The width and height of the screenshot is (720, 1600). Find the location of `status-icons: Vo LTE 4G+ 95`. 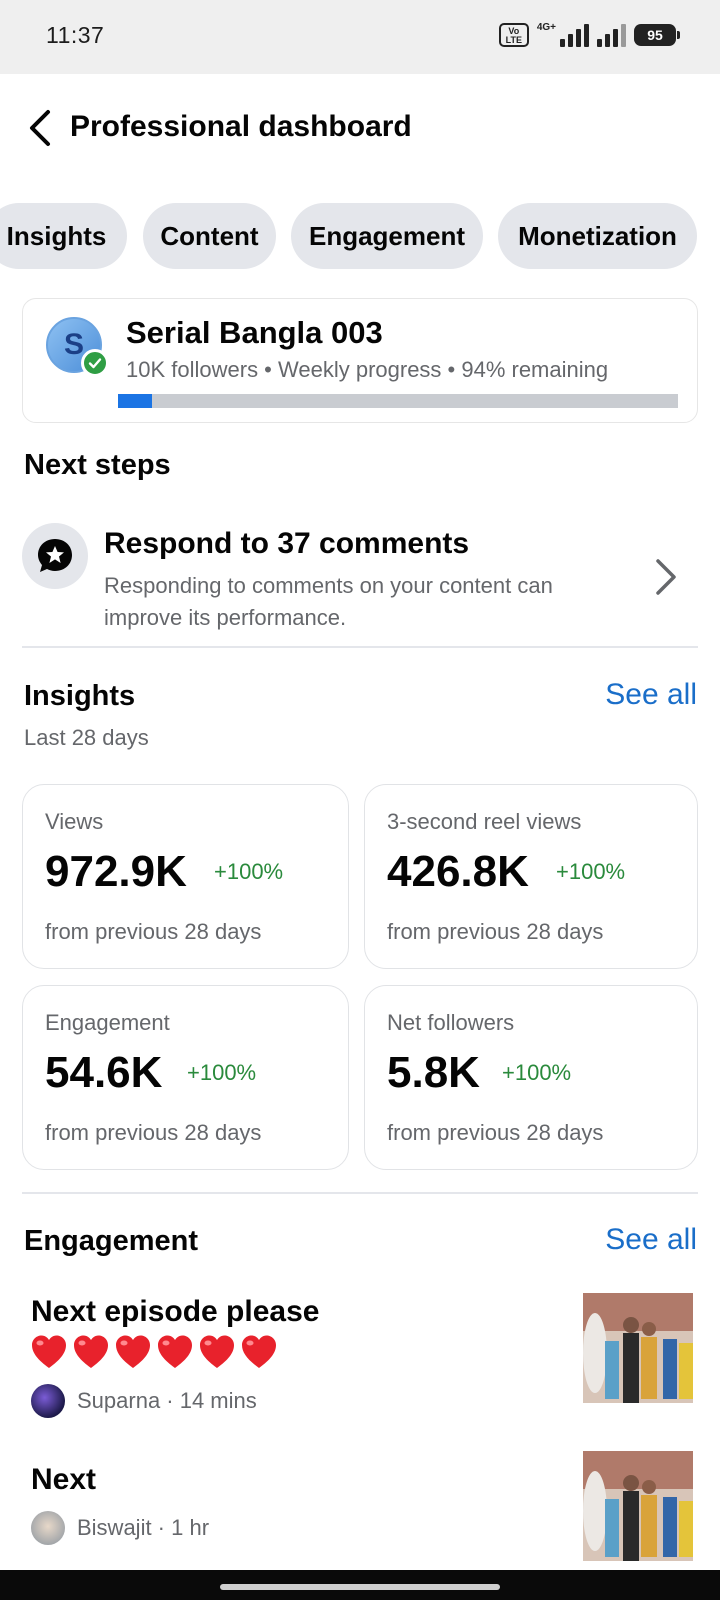

status-icons: Vo LTE 4G+ 95 is located at coordinates (589, 35).